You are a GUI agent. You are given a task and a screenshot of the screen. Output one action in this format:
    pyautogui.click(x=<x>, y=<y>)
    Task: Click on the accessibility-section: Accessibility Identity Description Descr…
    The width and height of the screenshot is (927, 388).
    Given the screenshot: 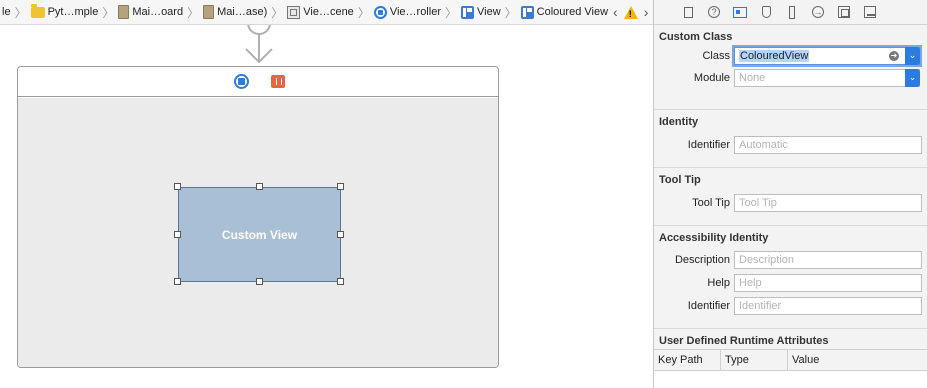 What is the action you would take?
    pyautogui.click(x=790, y=277)
    